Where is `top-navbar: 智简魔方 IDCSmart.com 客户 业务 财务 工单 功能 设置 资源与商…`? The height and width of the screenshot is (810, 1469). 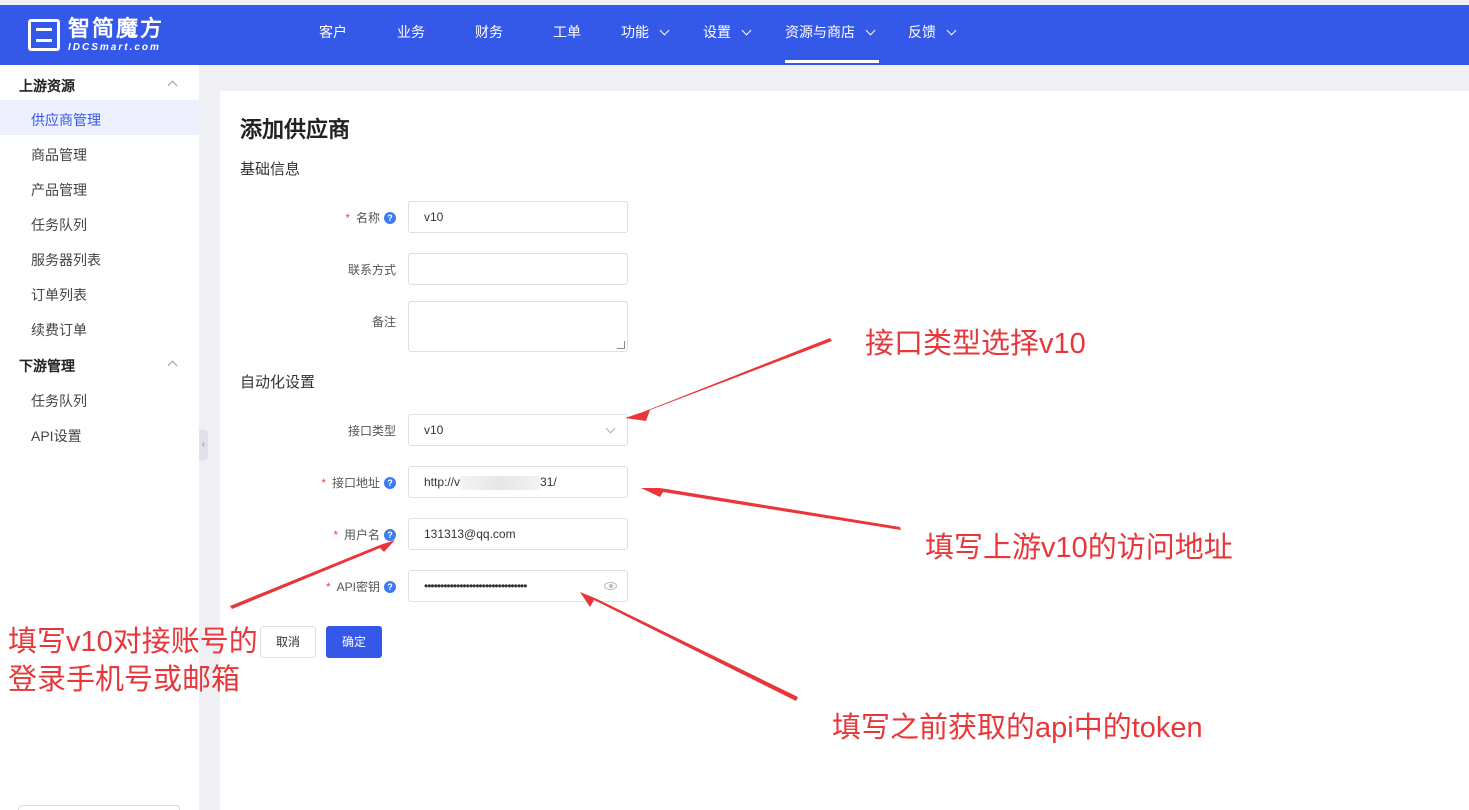
top-navbar: 智简魔方 IDCSmart.com 客户 业务 财务 工单 功能 设置 资源与商… is located at coordinates (734, 35).